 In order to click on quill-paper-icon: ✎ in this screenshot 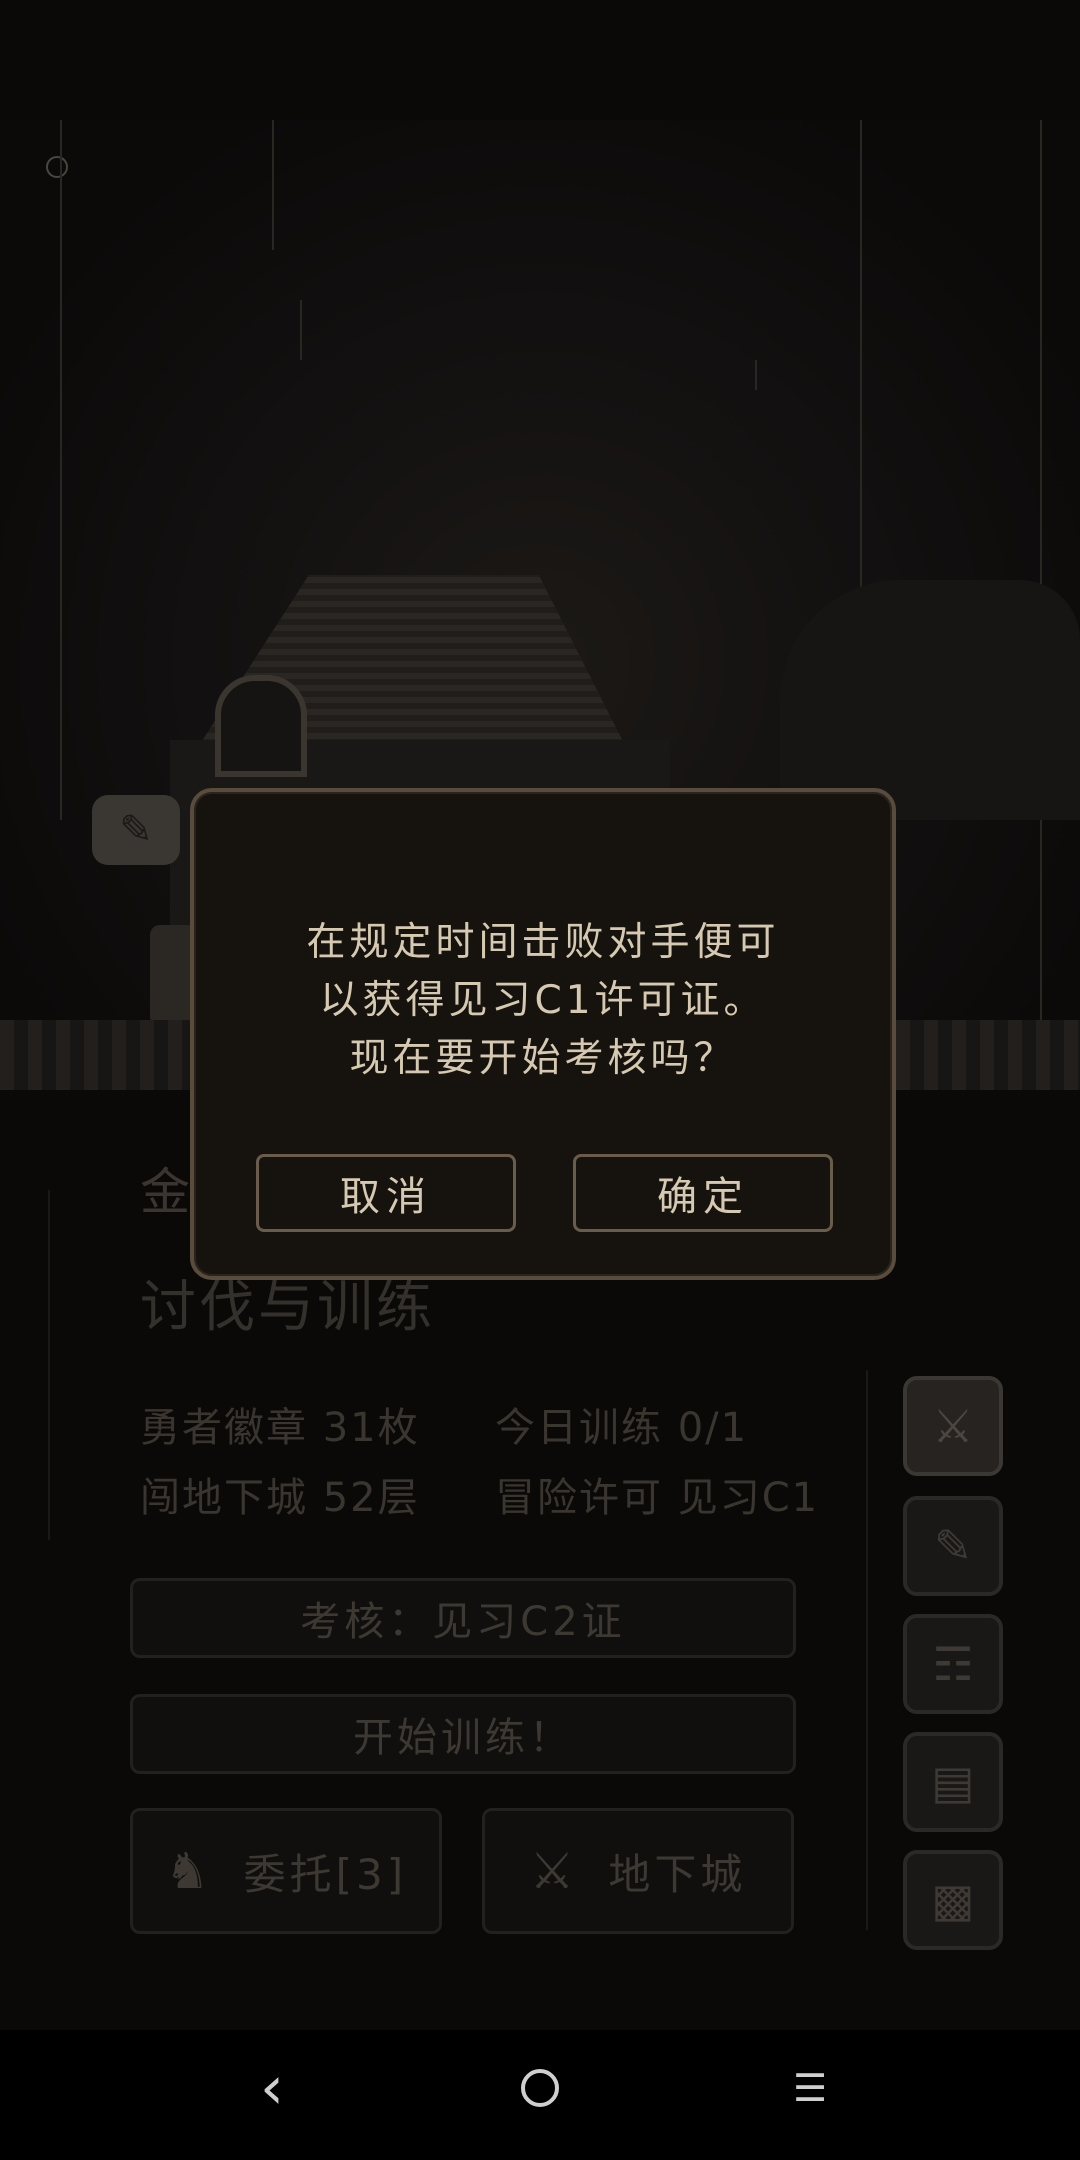, I will do `click(953, 1546)`.